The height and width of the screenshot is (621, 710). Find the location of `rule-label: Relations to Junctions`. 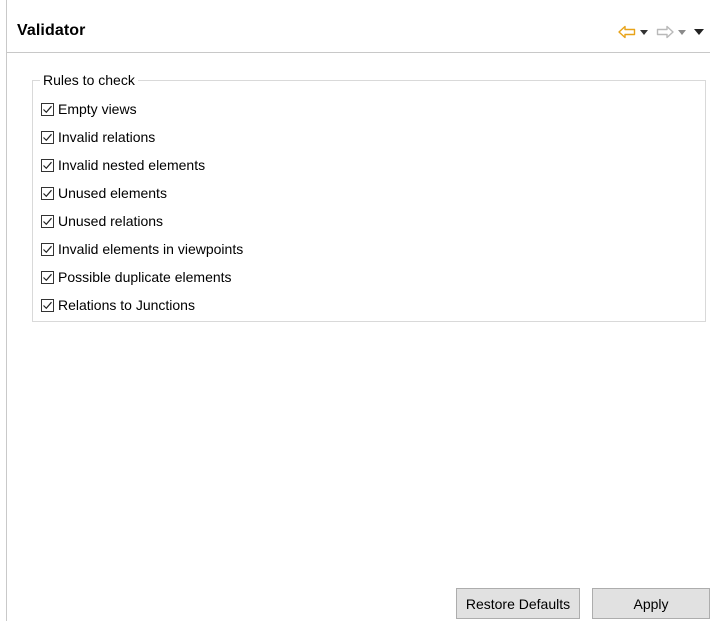

rule-label: Relations to Junctions is located at coordinates (126, 305).